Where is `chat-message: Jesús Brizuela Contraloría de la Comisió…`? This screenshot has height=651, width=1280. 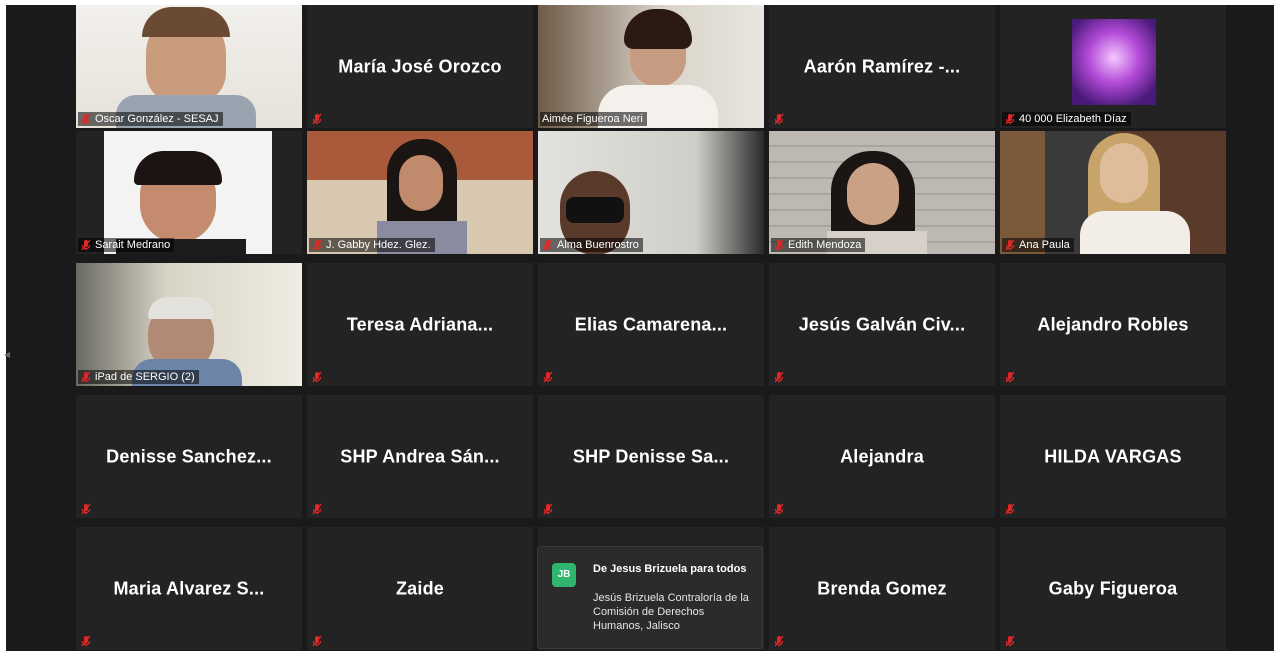
chat-message: Jesús Brizuela Contraloría de la Comisió… is located at coordinates (671, 612).